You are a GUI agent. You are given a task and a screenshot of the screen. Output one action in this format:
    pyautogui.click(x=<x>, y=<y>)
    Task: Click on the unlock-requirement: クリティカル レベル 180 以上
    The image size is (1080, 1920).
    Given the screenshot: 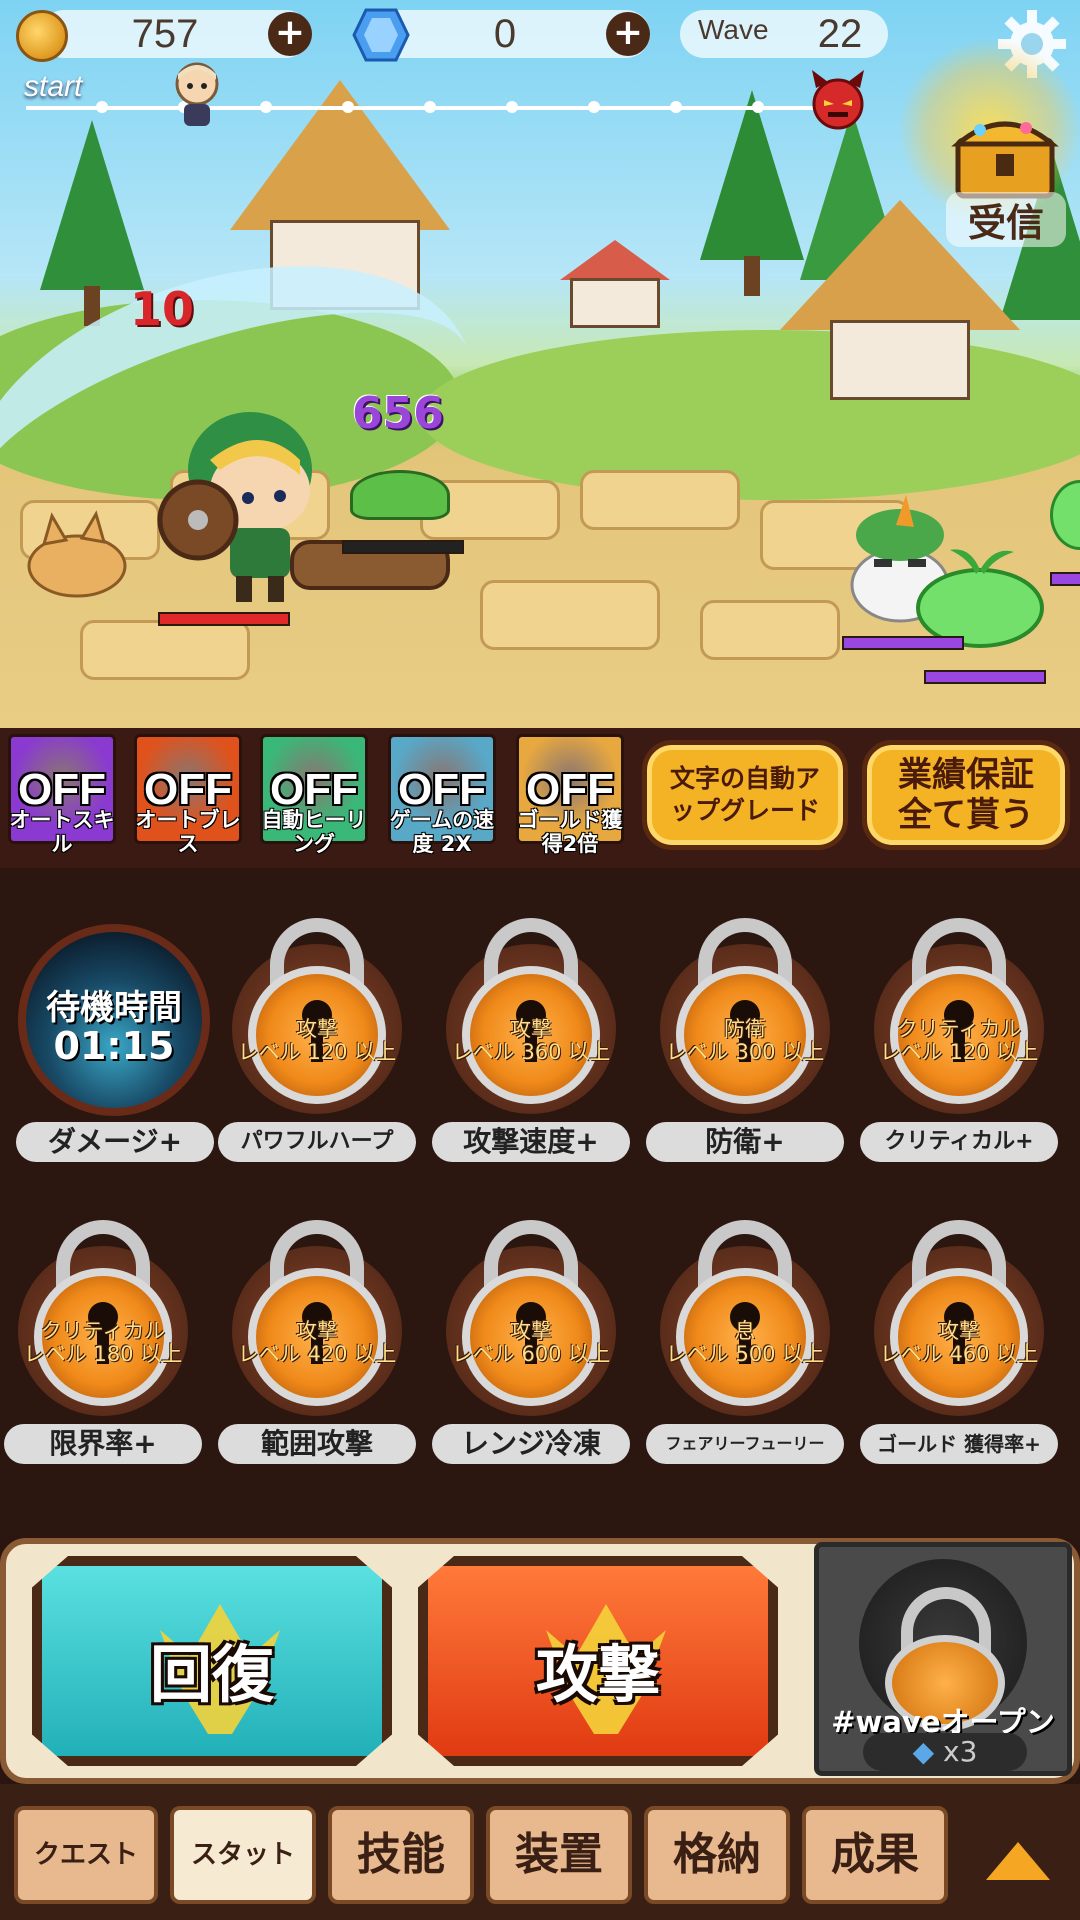 What is the action you would take?
    pyautogui.click(x=103, y=1343)
    